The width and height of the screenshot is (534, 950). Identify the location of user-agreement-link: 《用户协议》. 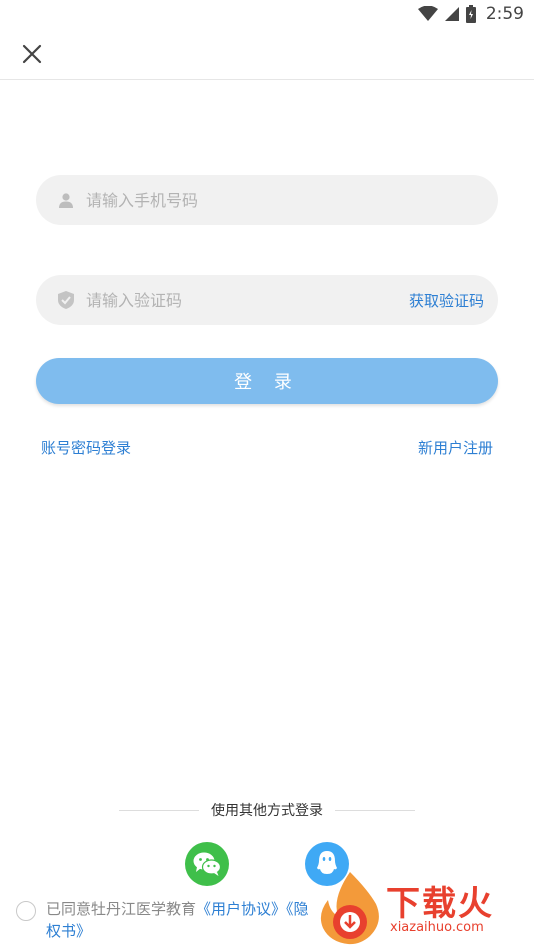
(241, 909).